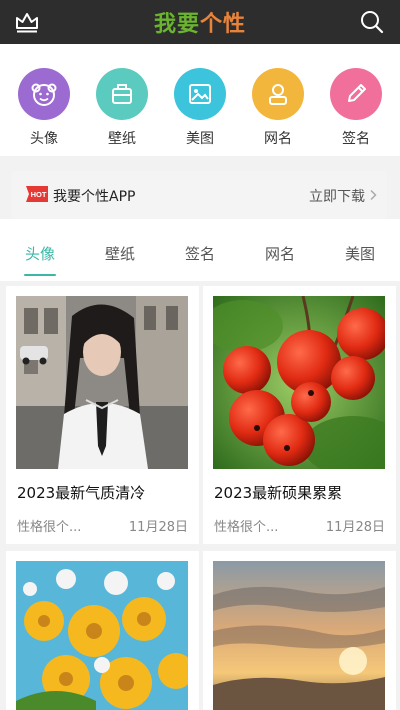  I want to click on red-berries-photo, so click(299, 382).